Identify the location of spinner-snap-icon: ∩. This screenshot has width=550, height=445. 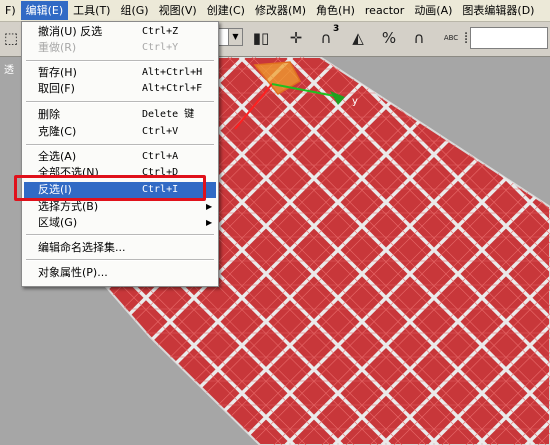
(419, 38).